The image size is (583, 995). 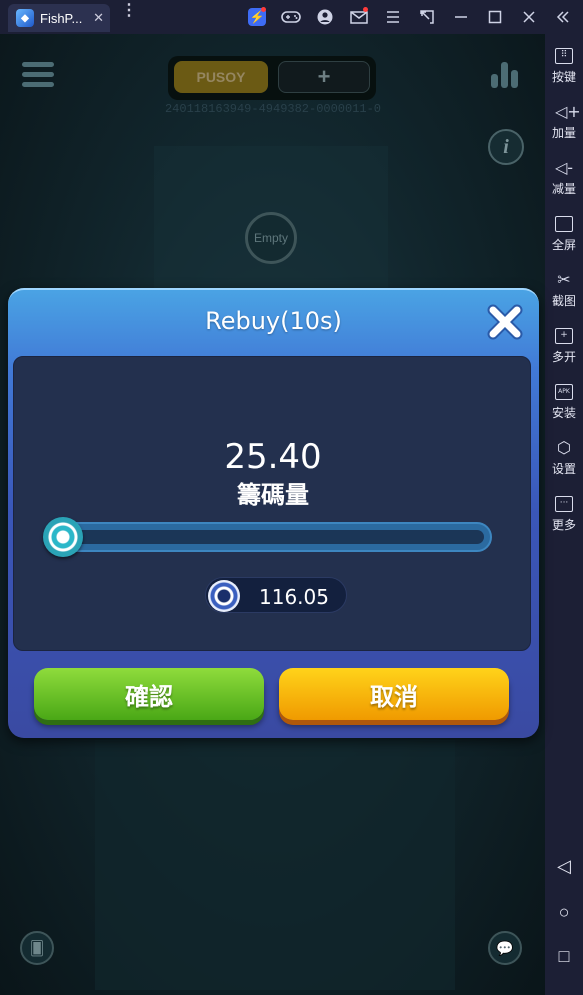 What do you see at coordinates (564, 402) in the screenshot?
I see `sidebar-item-install: APK 安装` at bounding box center [564, 402].